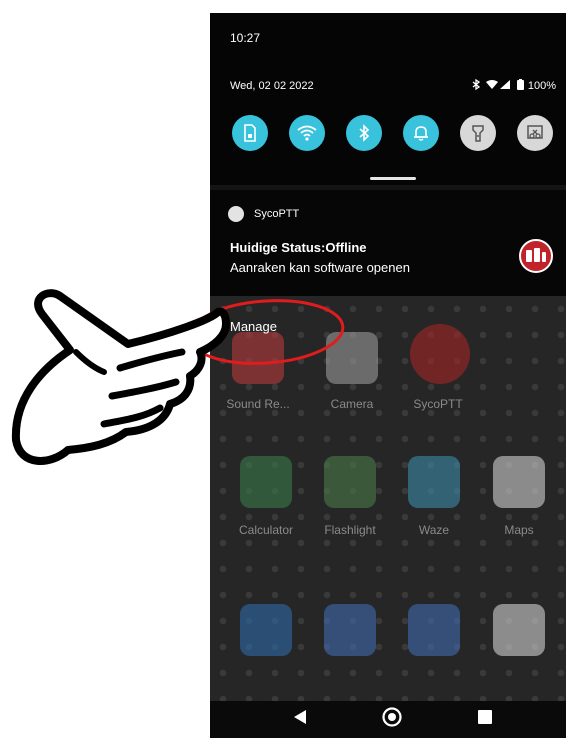 This screenshot has height=738, width=568. What do you see at coordinates (388, 99) in the screenshot?
I see `notification-shade: 10:27 Wed, 02 02 2022 100%` at bounding box center [388, 99].